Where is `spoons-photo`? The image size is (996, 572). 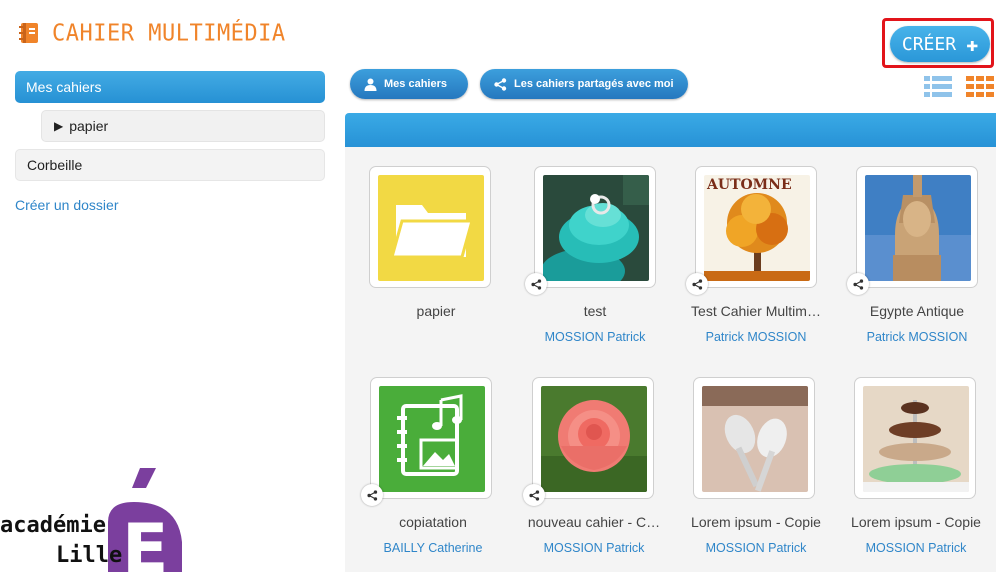 spoons-photo is located at coordinates (755, 439).